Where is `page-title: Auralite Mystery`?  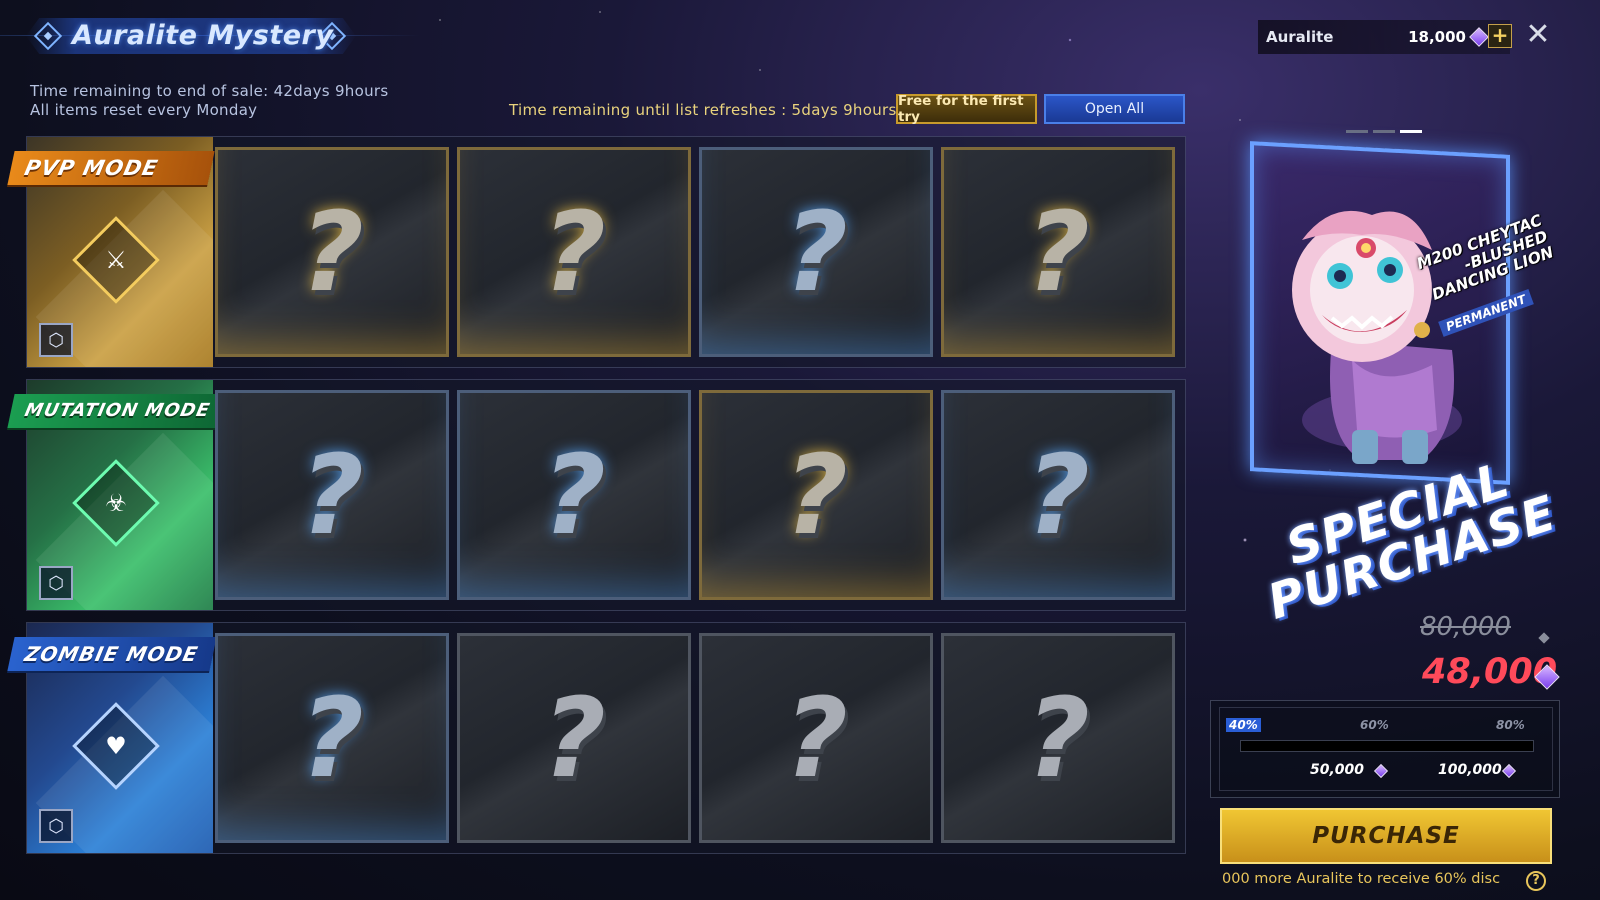
page-title: Auralite Mystery is located at coordinates (203, 35).